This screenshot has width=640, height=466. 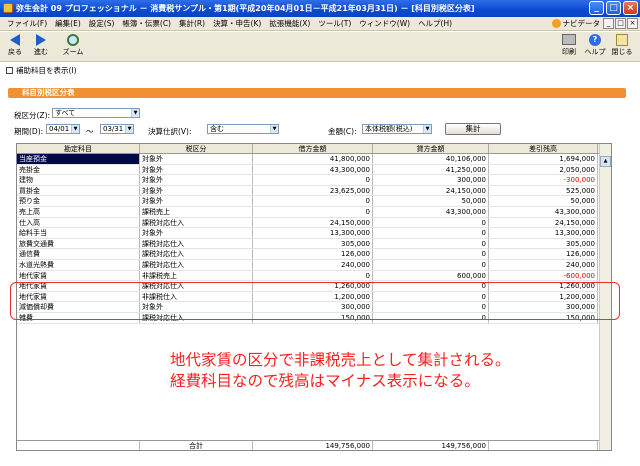 What do you see at coordinates (196, 211) in the screenshot?
I see `cell-tax-class: 課税売上` at bounding box center [196, 211].